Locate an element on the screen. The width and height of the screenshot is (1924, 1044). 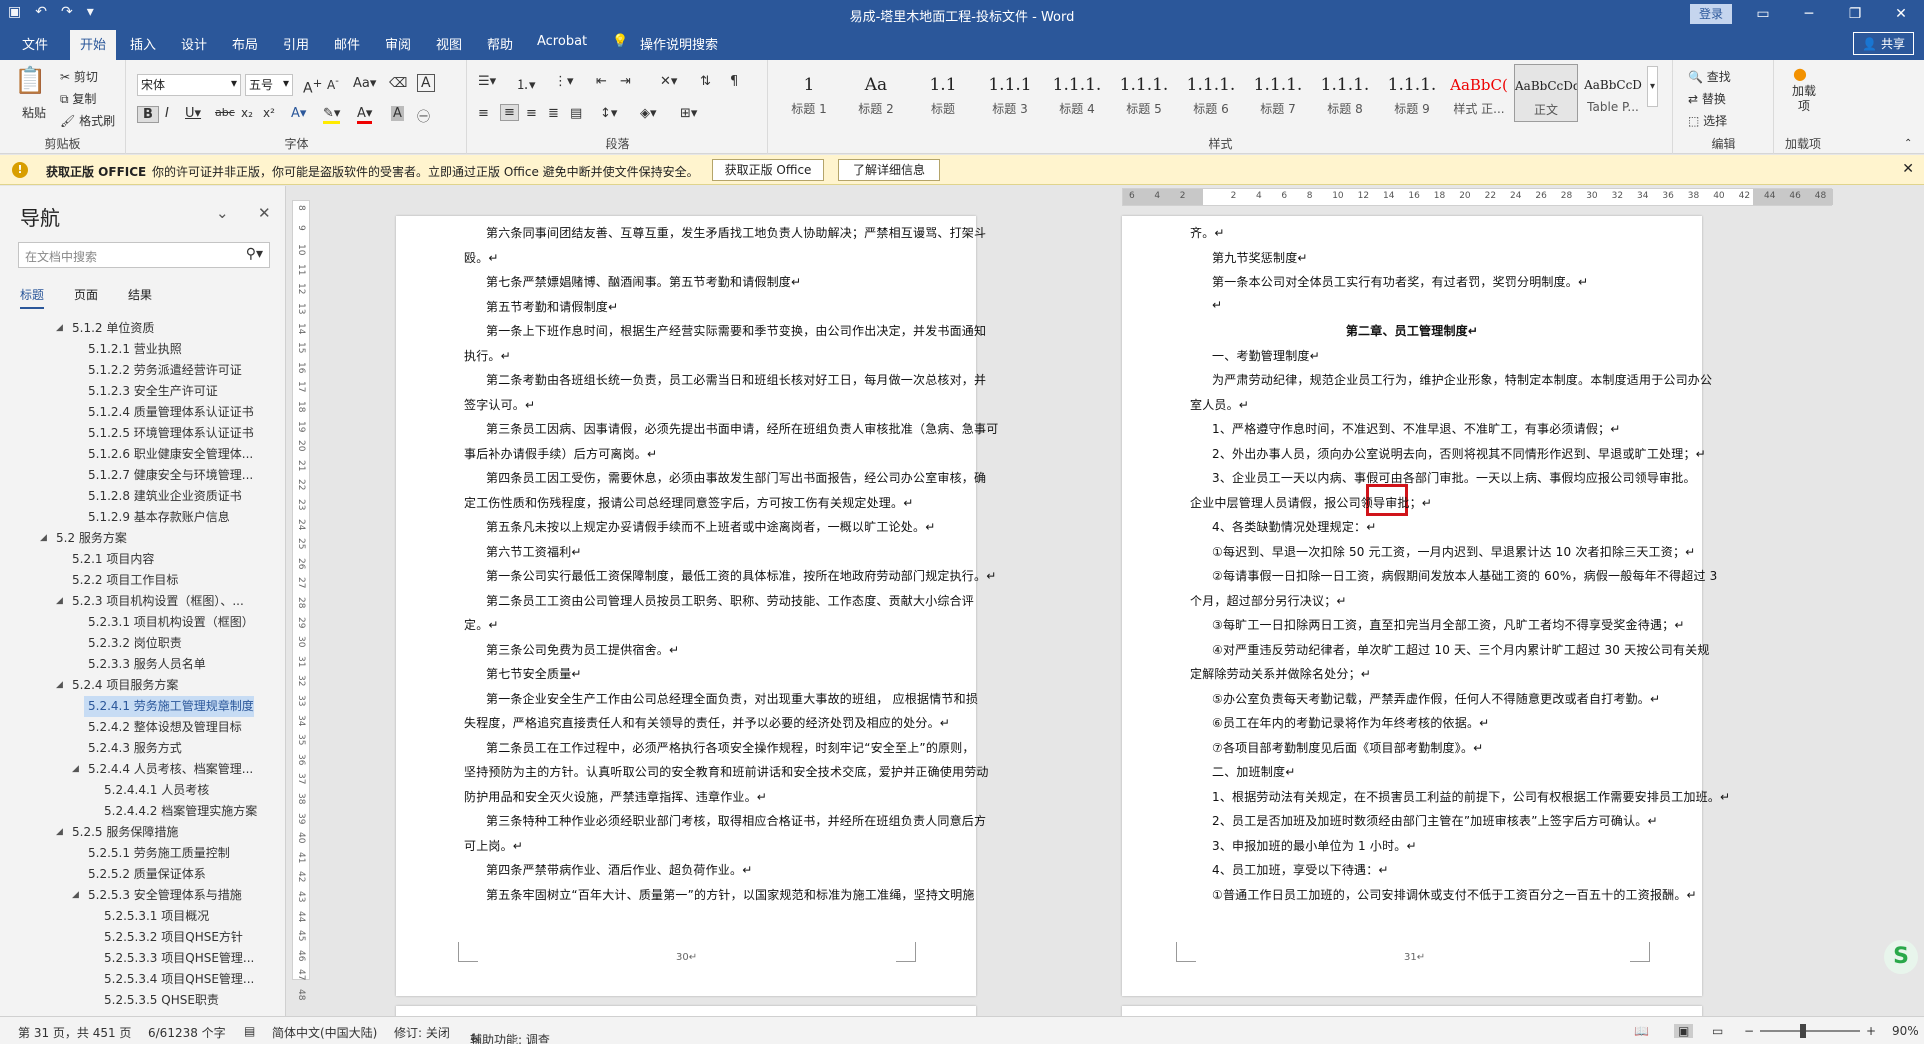
bold-icon: B is located at coordinates (148, 114).